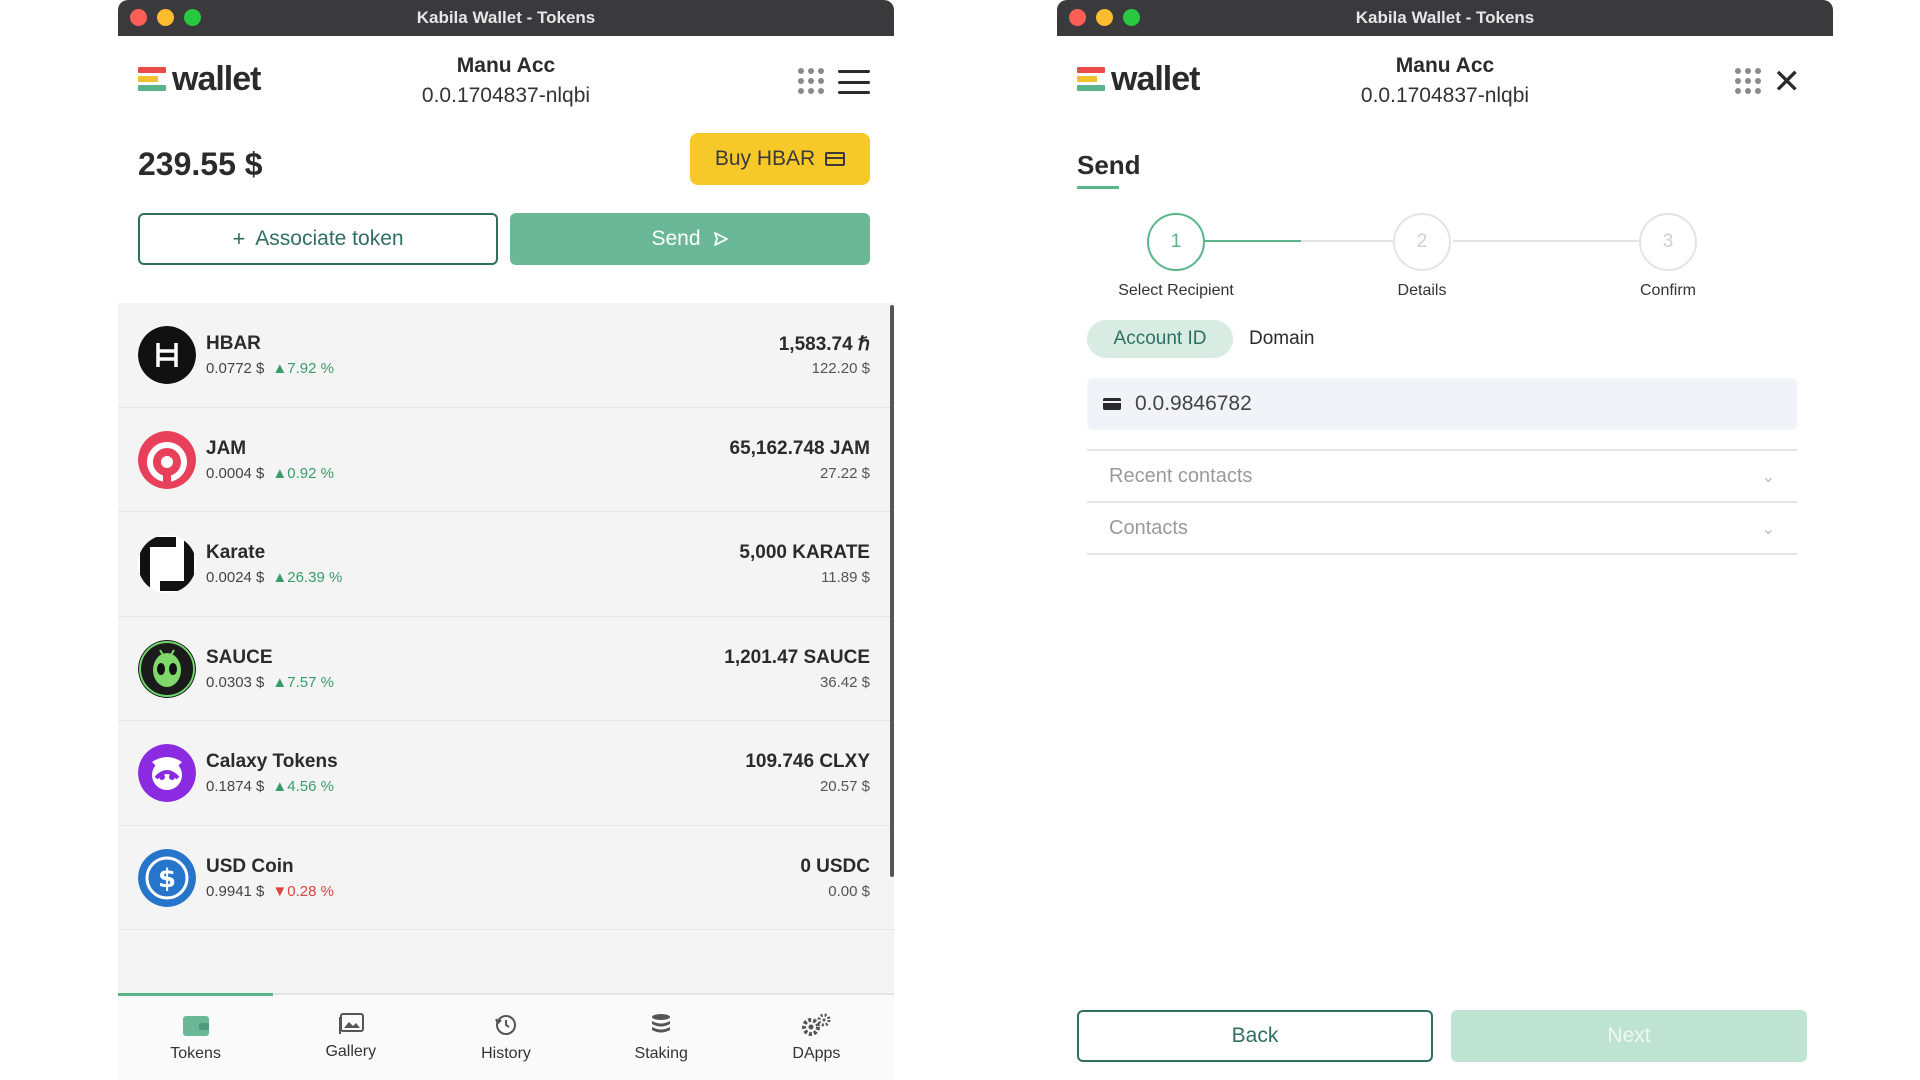  Describe the element at coordinates (840, 368) in the screenshot. I see `token-usd-value: 122.20 $` at that location.